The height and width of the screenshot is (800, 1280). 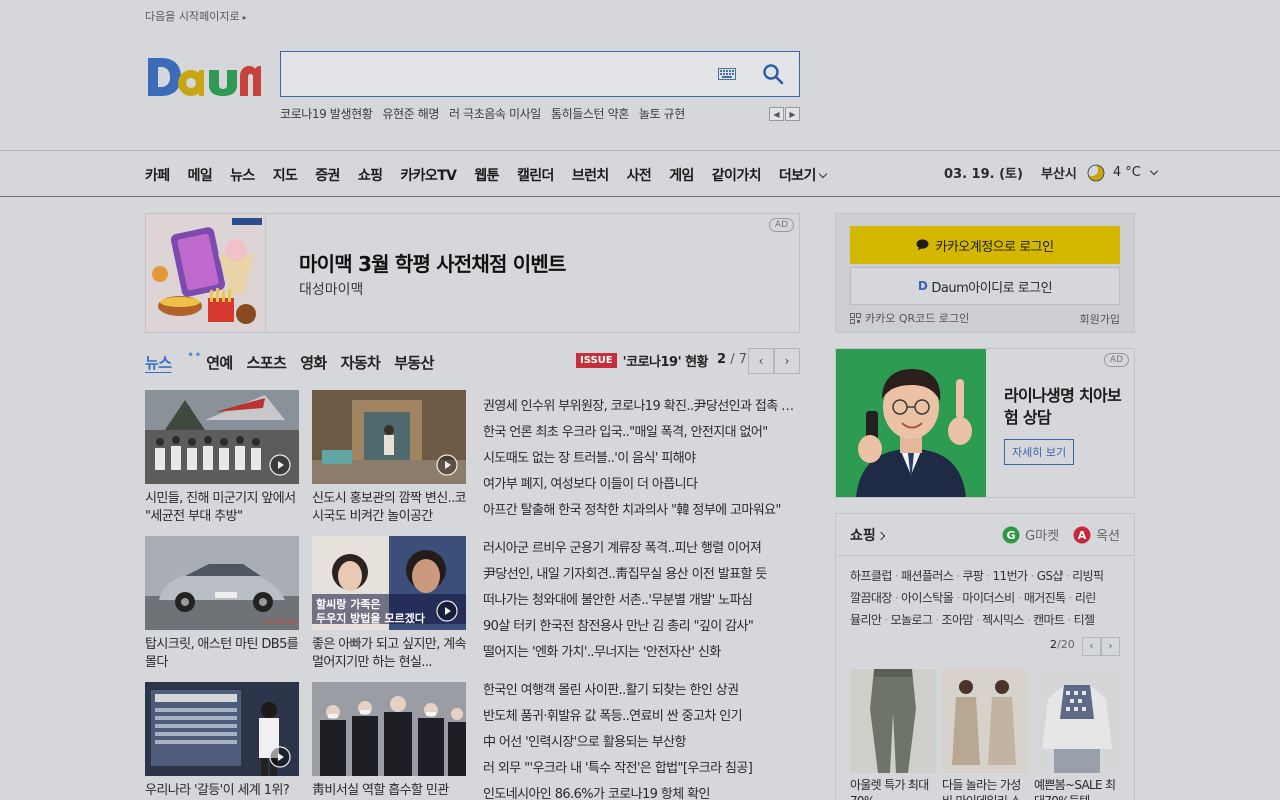 What do you see at coordinates (773, 74) in the screenshot?
I see `search-icon` at bounding box center [773, 74].